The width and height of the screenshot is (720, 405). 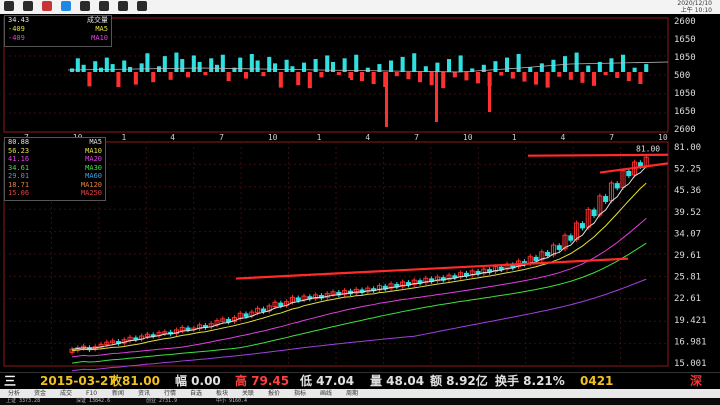 What do you see at coordinates (40, 393) in the screenshot?
I see `bottom-tab: 资金` at bounding box center [40, 393].